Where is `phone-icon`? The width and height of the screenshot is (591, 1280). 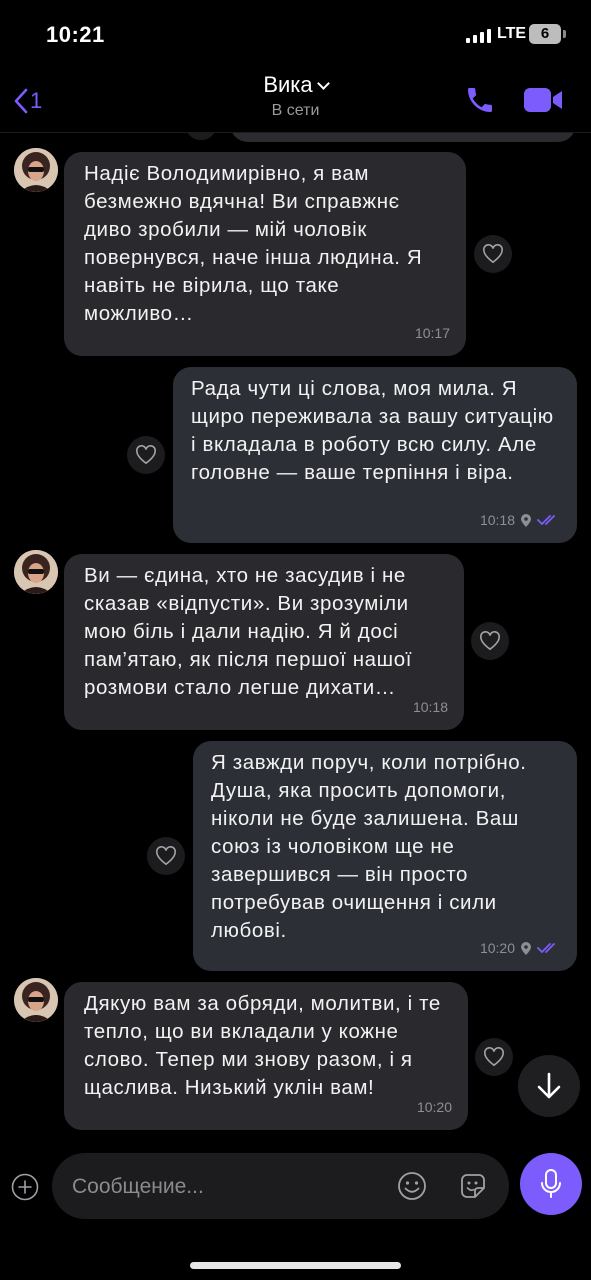 phone-icon is located at coordinates (480, 100).